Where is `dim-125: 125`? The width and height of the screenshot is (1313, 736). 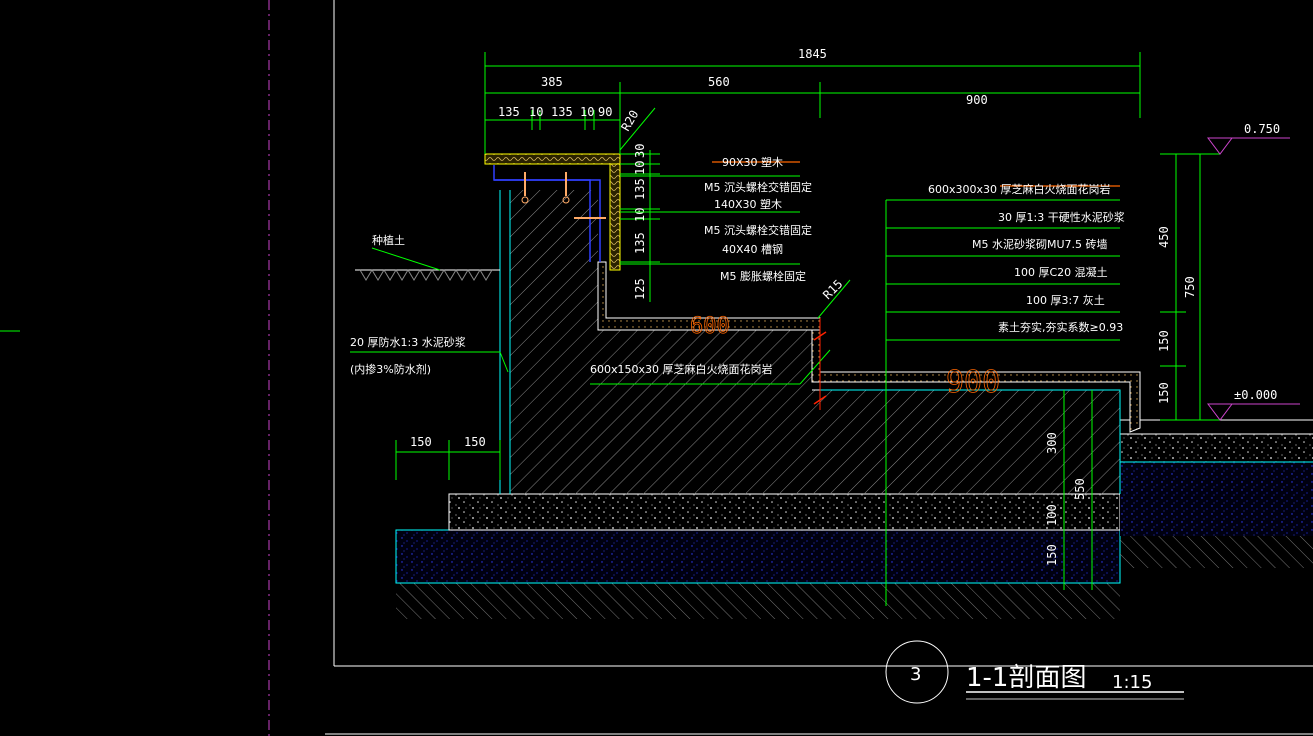
dim-125: 125 is located at coordinates (640, 289).